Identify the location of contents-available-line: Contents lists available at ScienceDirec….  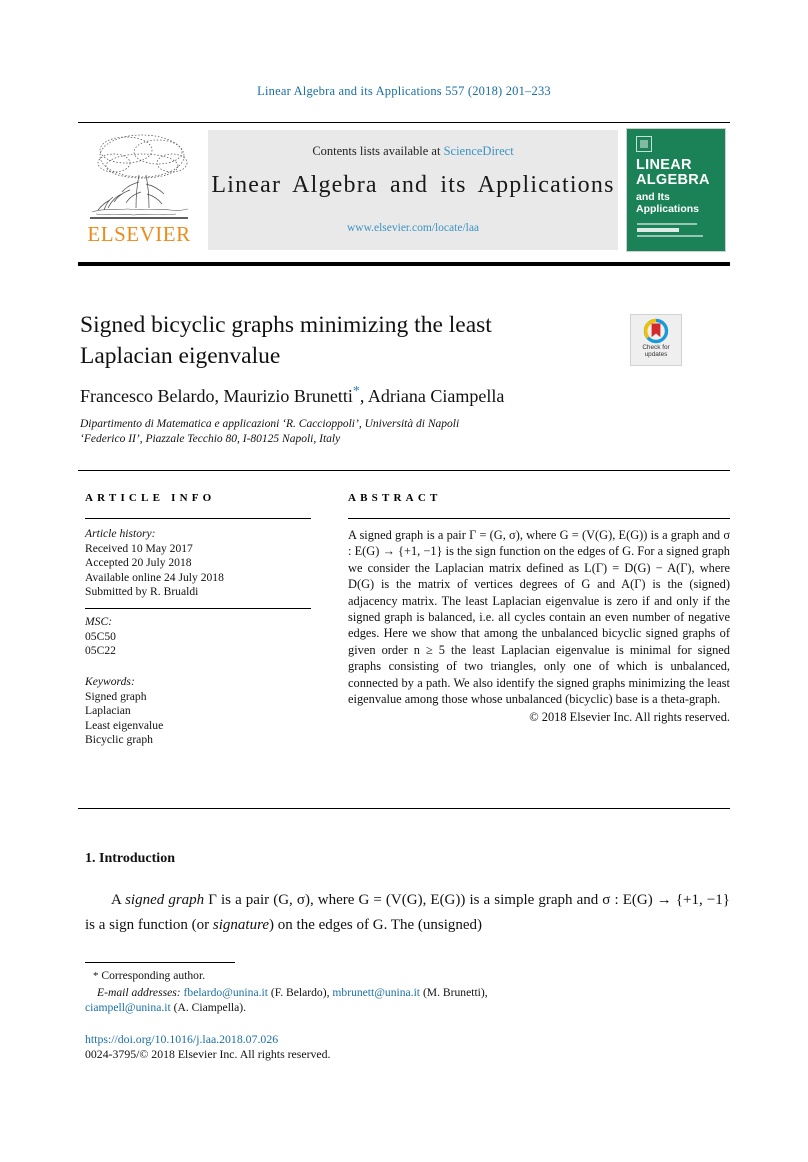
(413, 151).